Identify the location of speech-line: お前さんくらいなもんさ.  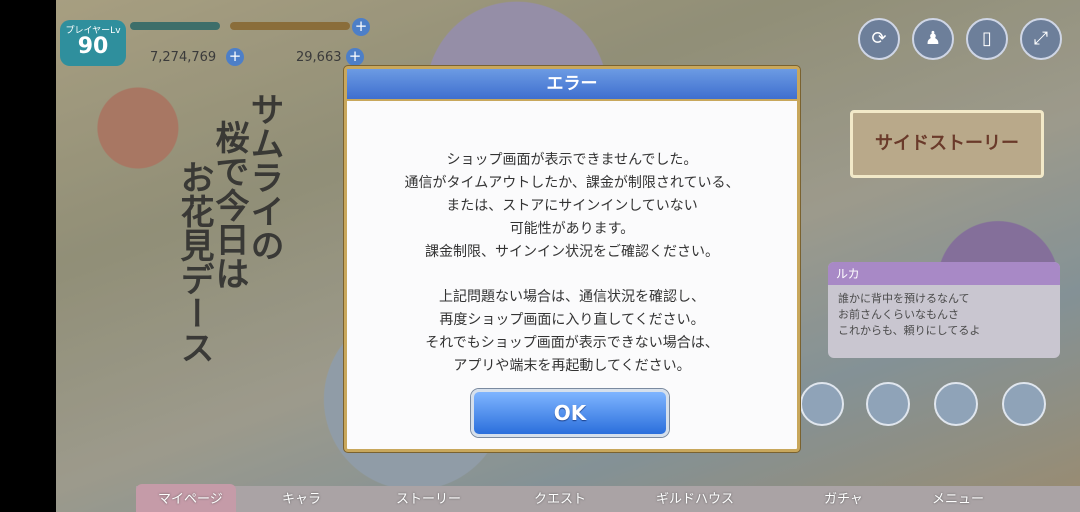
(898, 314).